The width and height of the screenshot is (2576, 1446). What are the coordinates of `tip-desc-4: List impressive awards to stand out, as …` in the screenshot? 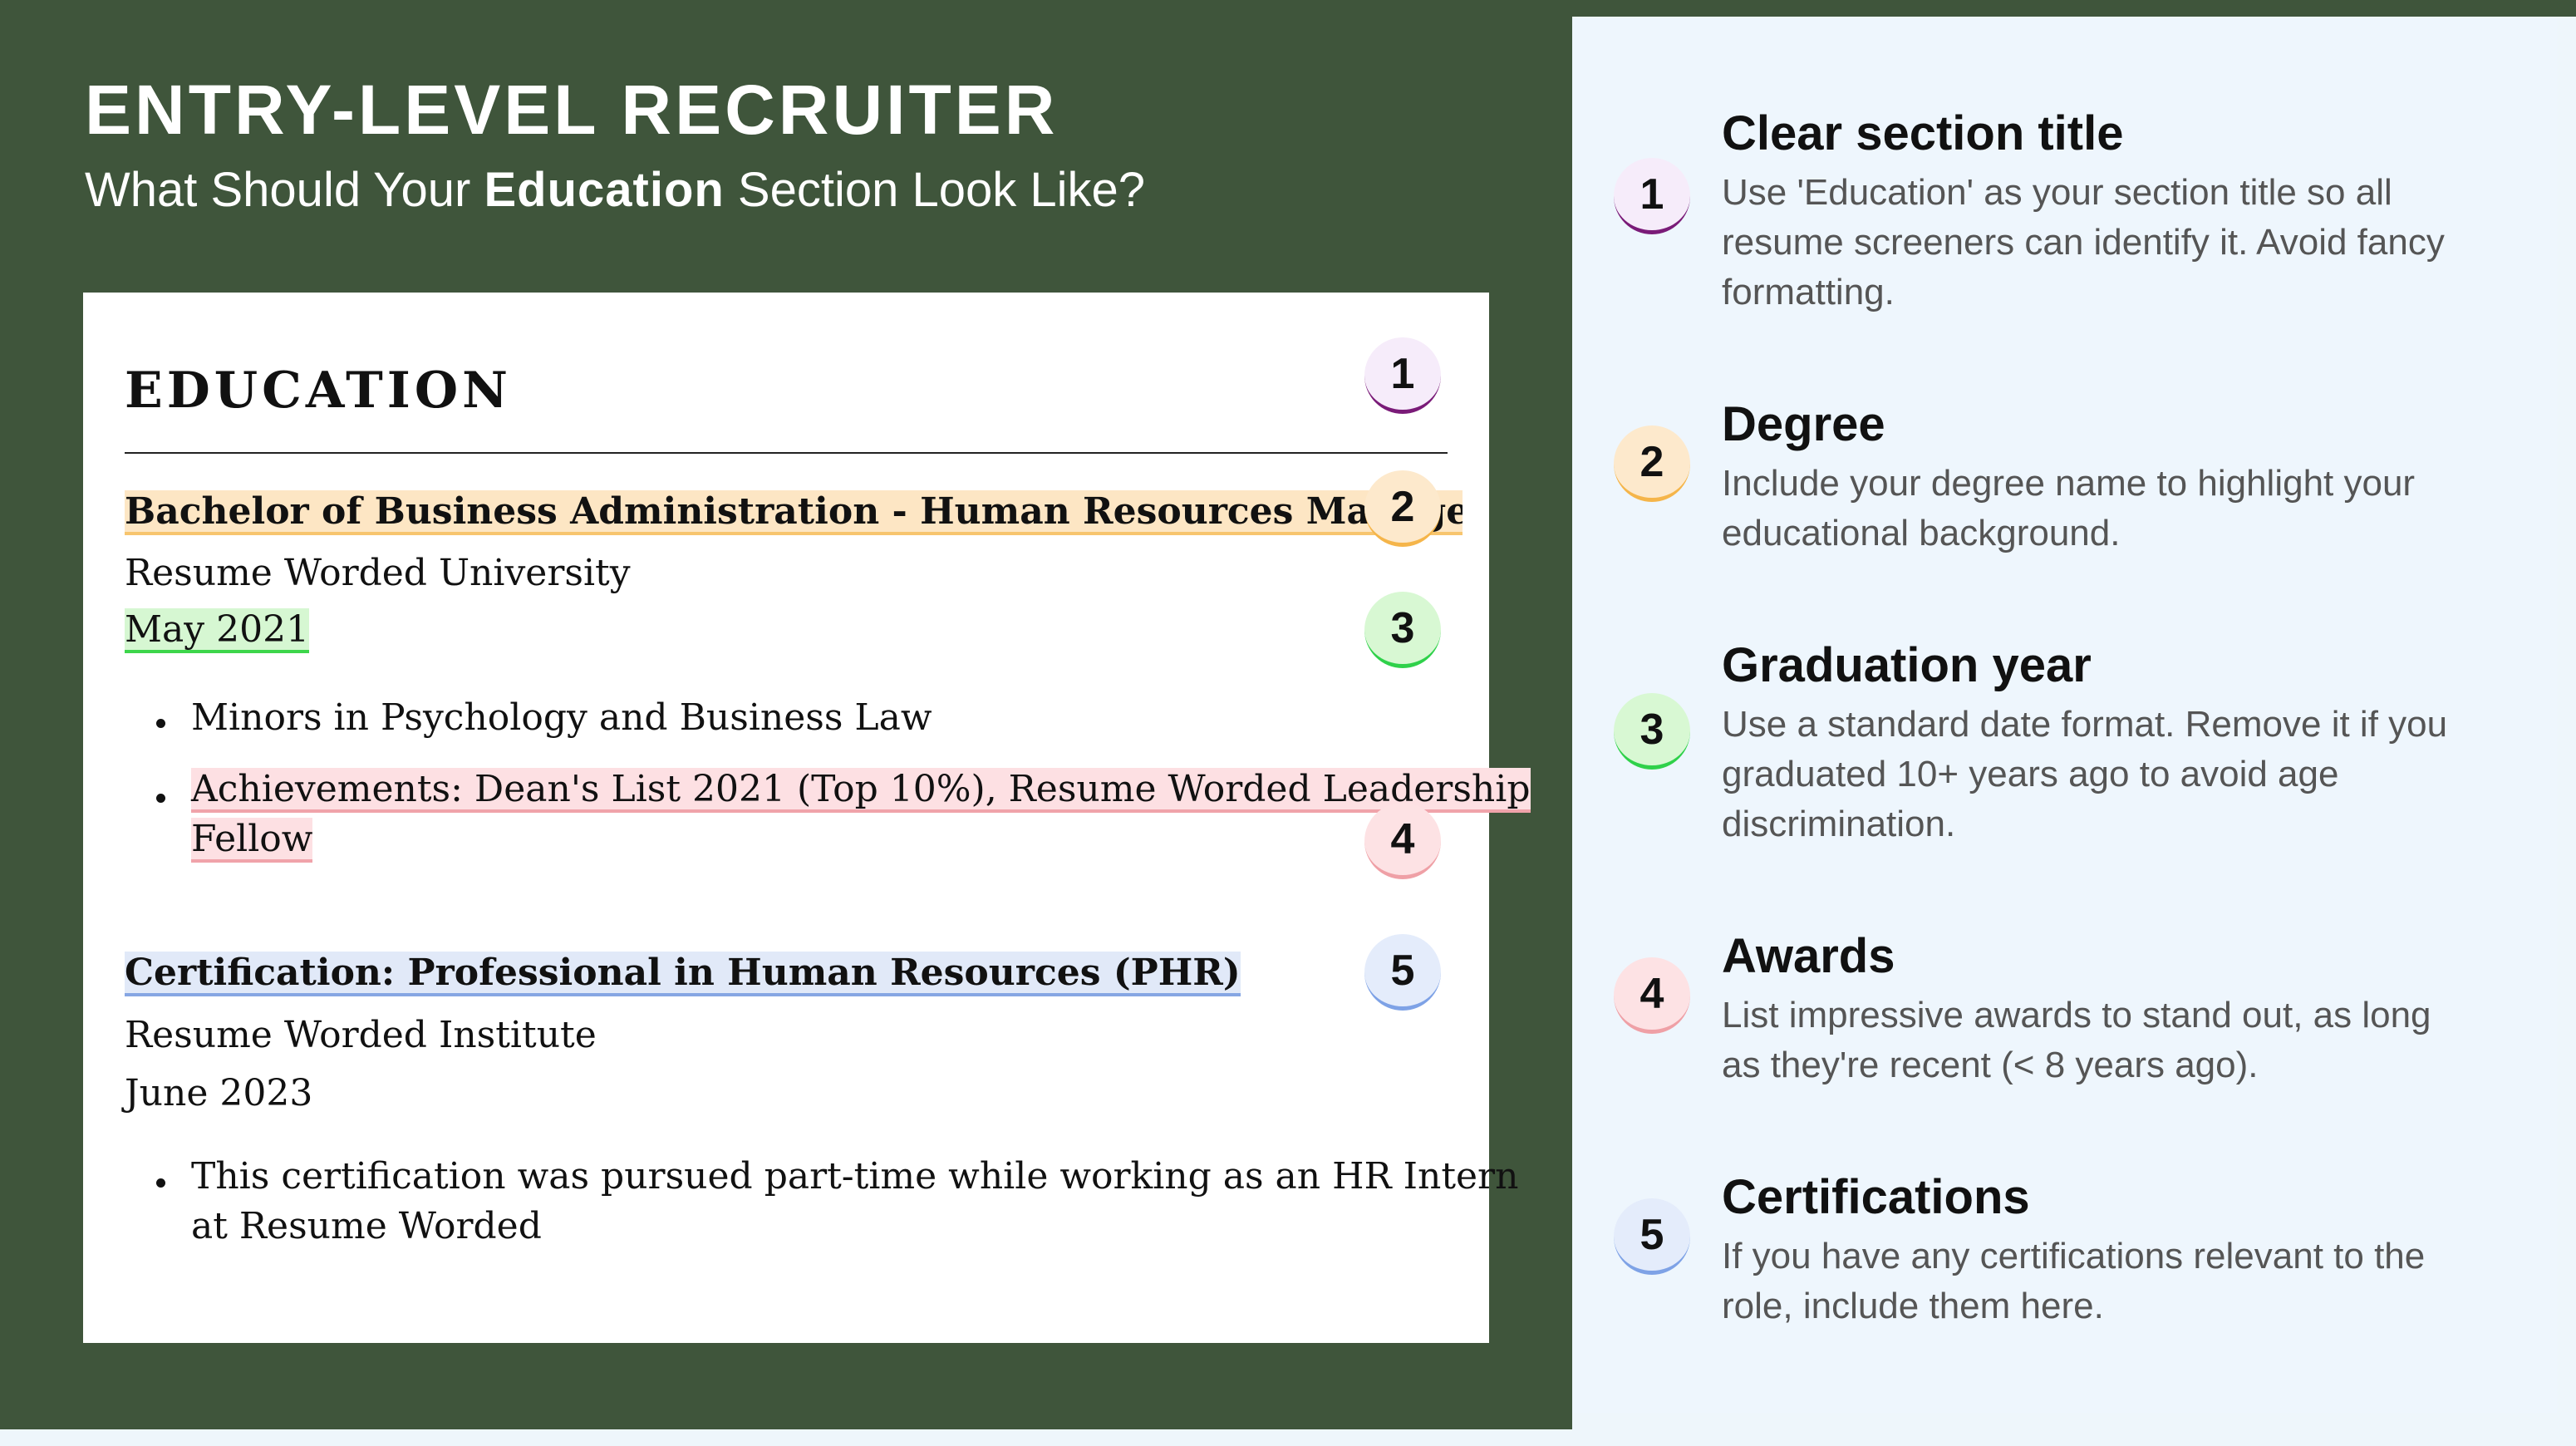 It's located at (2076, 1040).